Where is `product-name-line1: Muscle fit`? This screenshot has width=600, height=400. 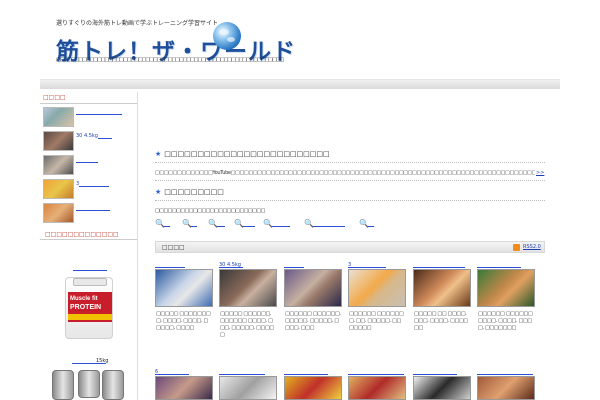 product-name-line1: Muscle fit is located at coordinates (84, 299).